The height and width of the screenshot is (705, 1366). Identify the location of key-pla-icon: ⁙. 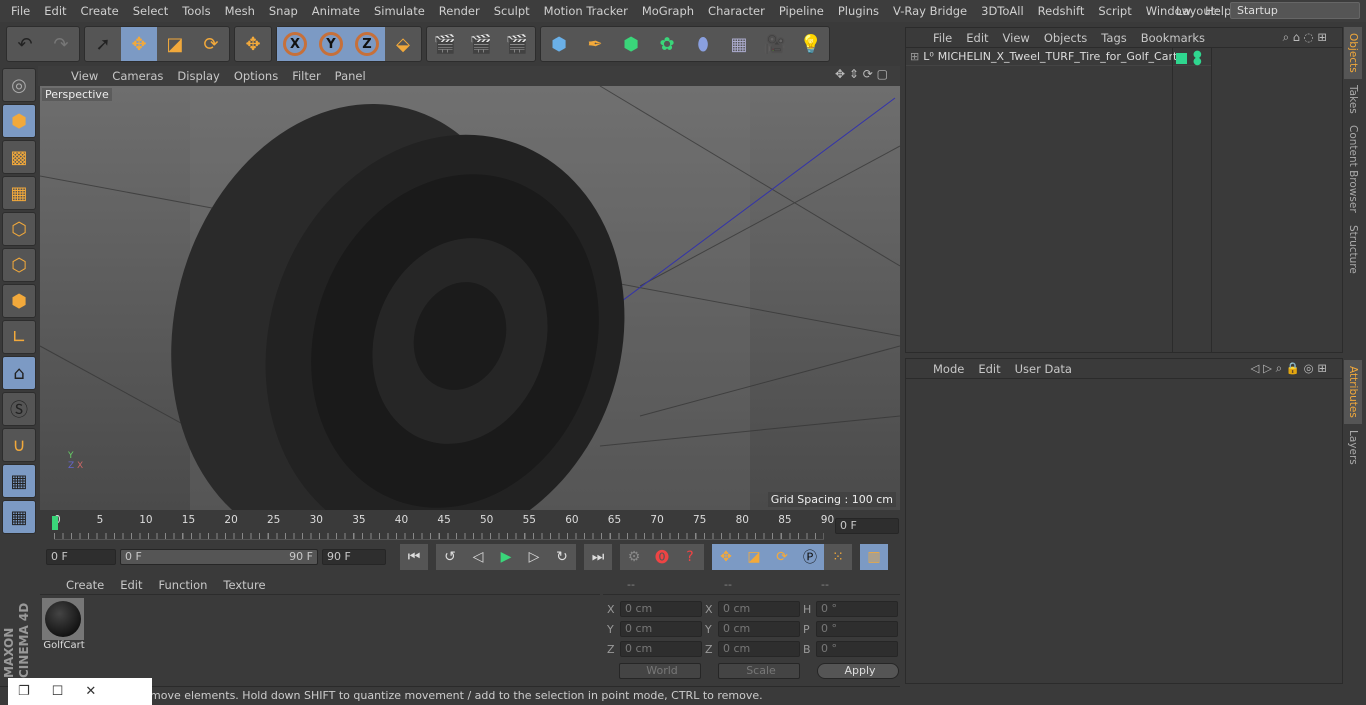
(838, 557).